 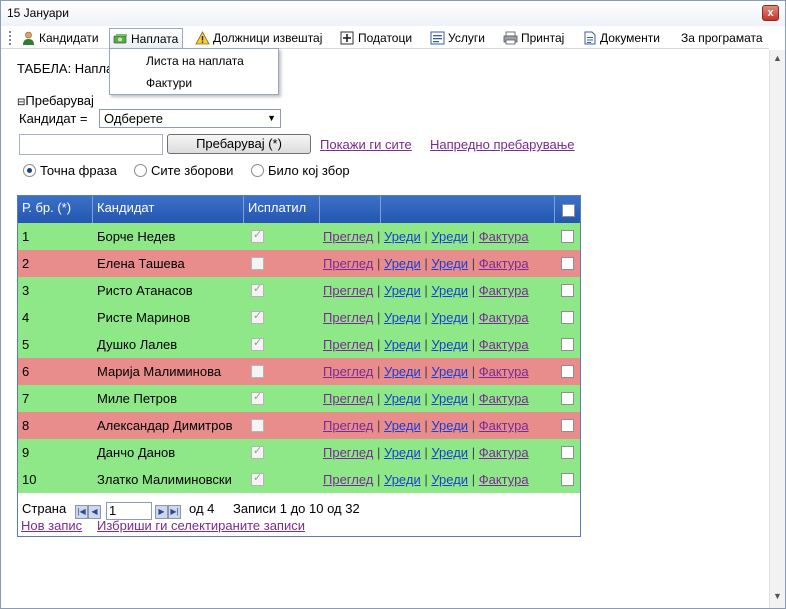 I want to click on column-header-candidate: Кандидат, so click(x=168, y=209).